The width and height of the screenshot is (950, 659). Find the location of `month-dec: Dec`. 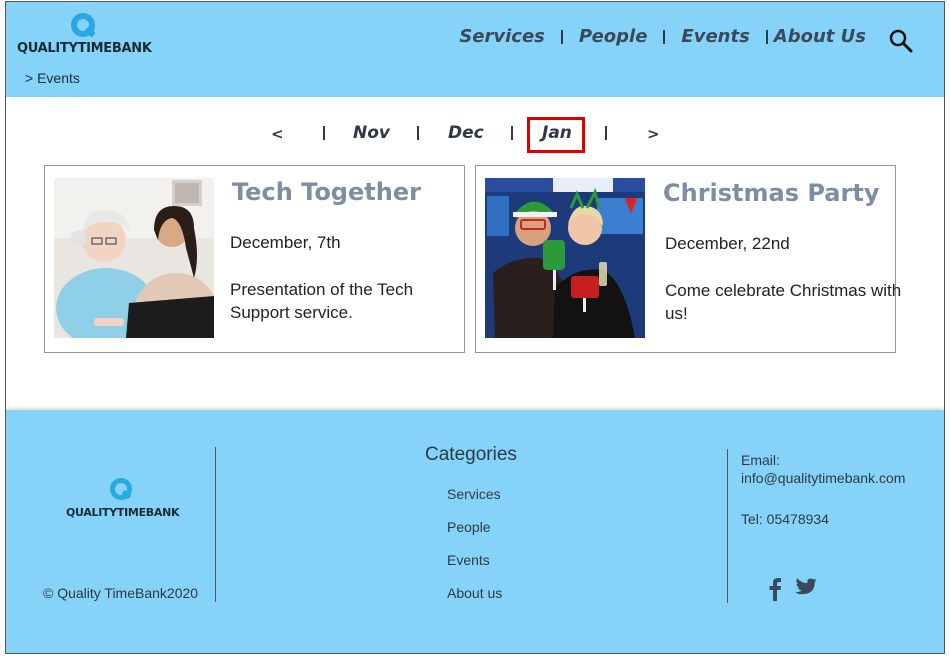

month-dec: Dec is located at coordinates (466, 133).